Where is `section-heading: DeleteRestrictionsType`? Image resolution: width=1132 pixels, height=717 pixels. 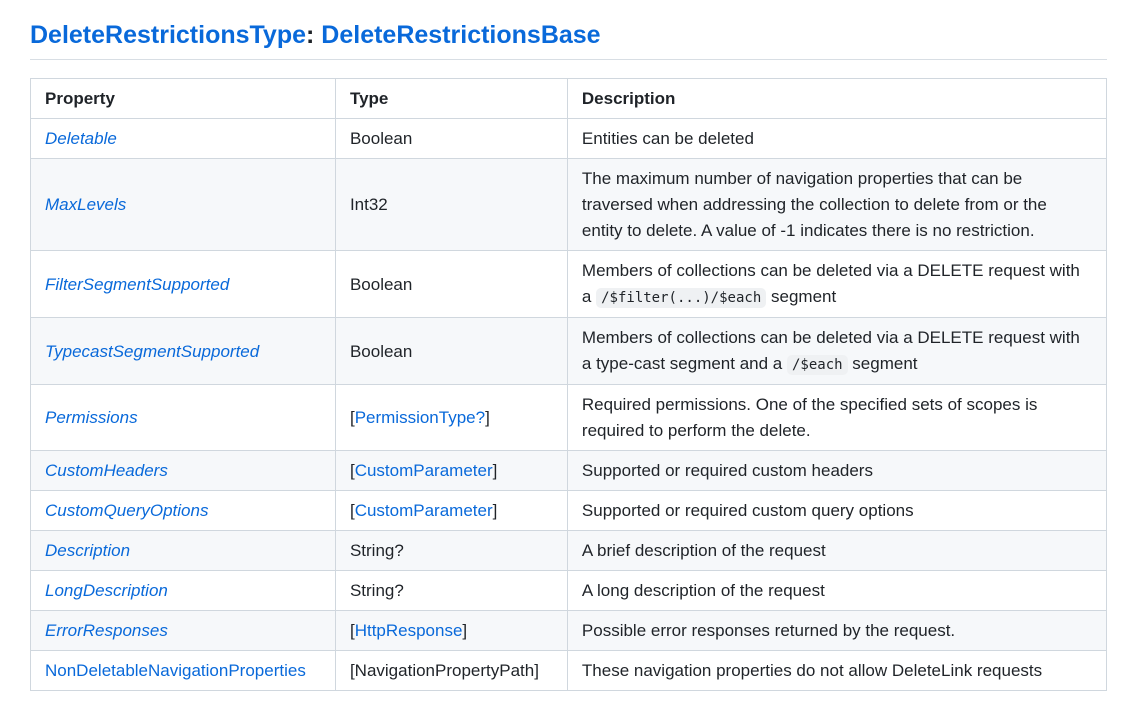
section-heading: DeleteRestrictionsType is located at coordinates (568, 30).